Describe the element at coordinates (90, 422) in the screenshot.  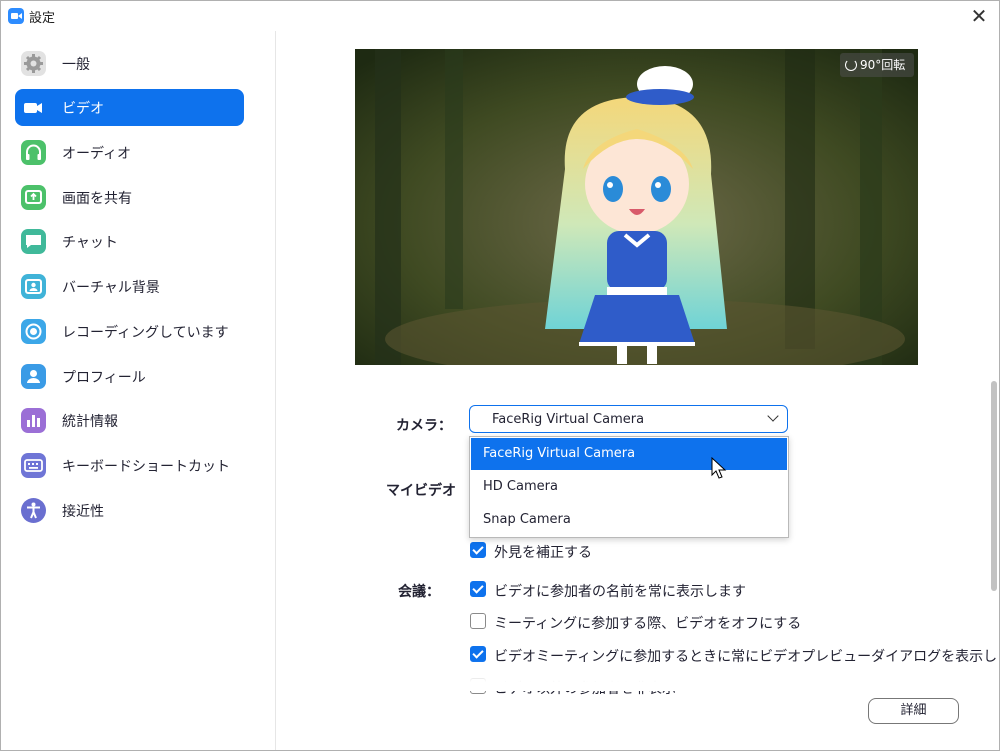
I see `sidebar-item-label: 統計情報` at that location.